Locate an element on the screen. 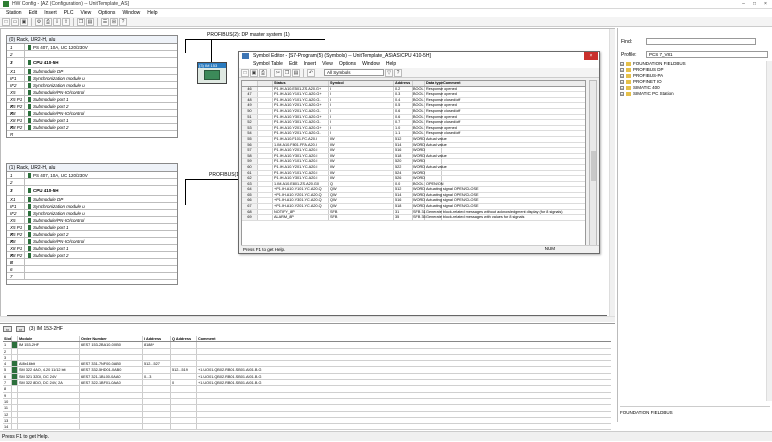  close-button: × is located at coordinates (765, 4).